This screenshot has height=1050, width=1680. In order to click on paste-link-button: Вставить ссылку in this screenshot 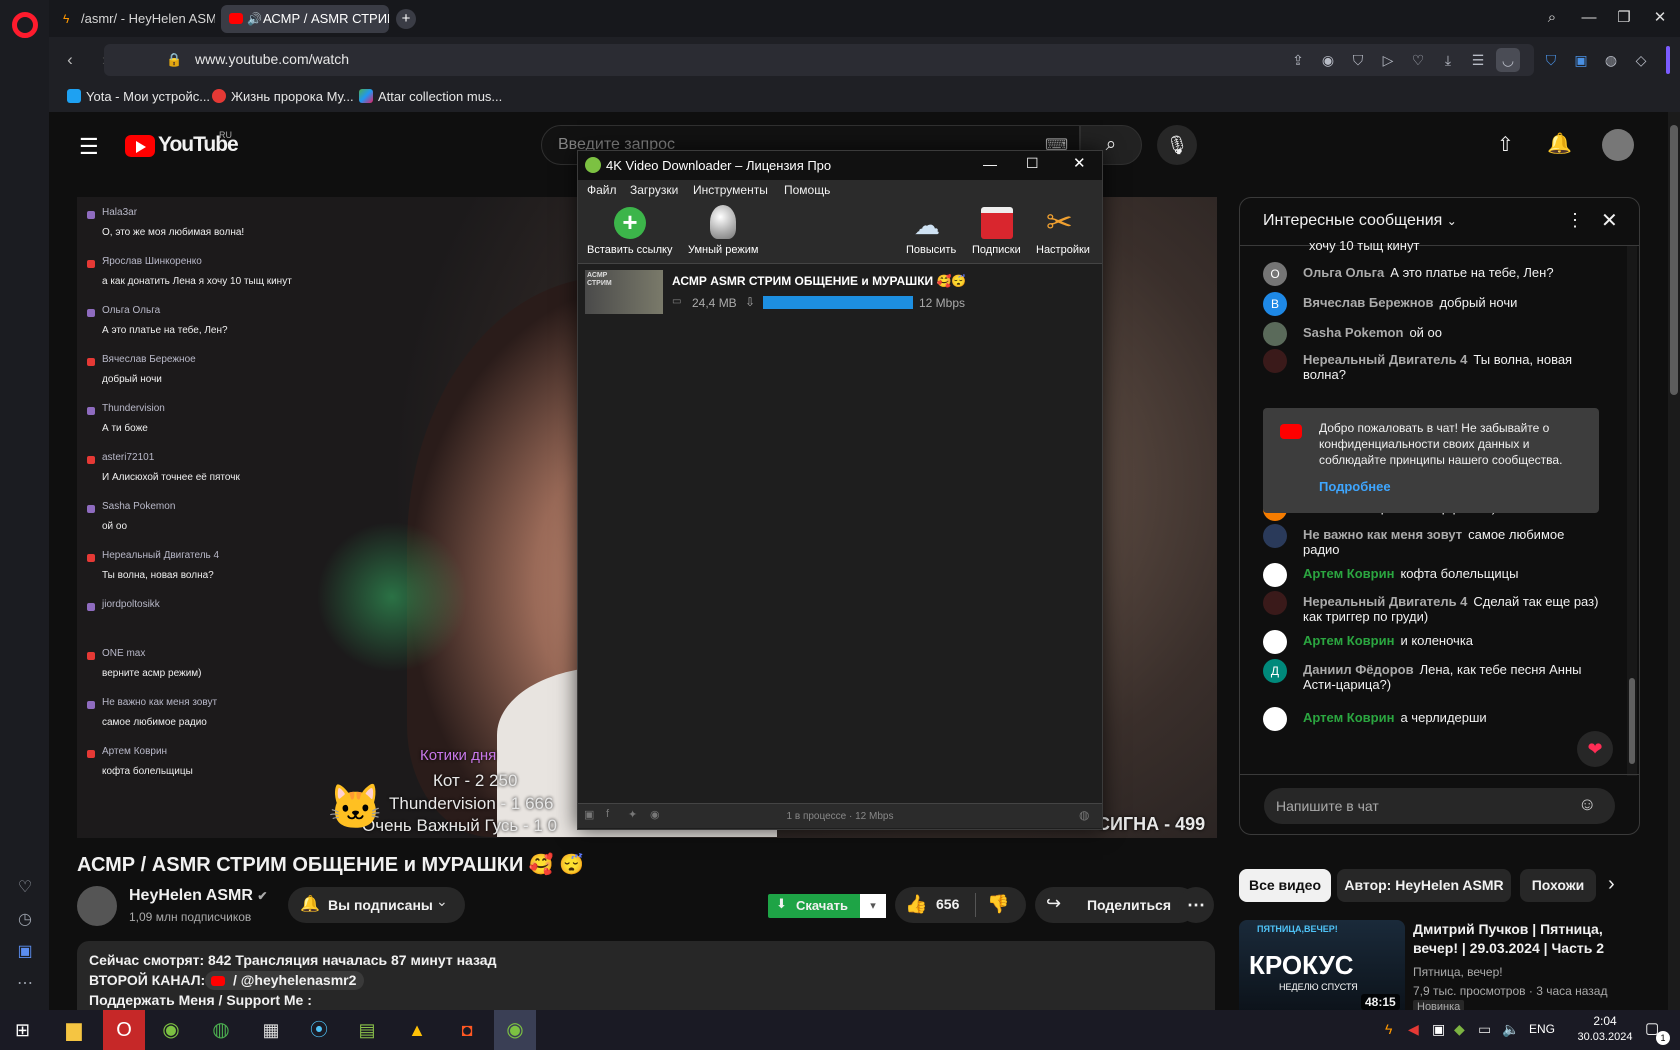, I will do `click(629, 250)`.